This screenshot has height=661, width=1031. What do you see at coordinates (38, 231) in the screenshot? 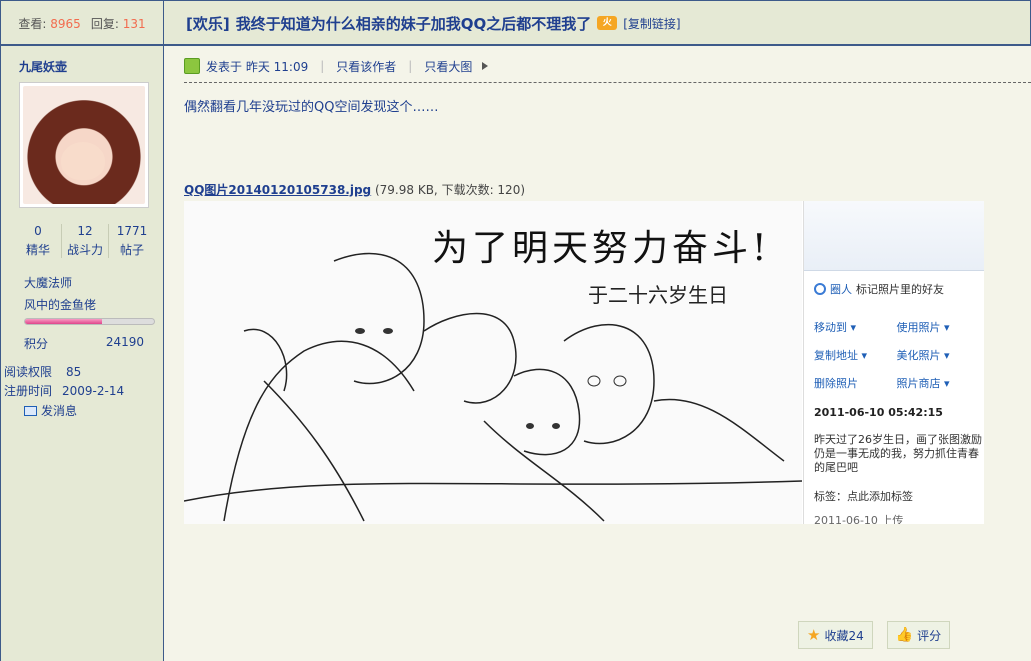
I see `count-value: 0` at bounding box center [38, 231].